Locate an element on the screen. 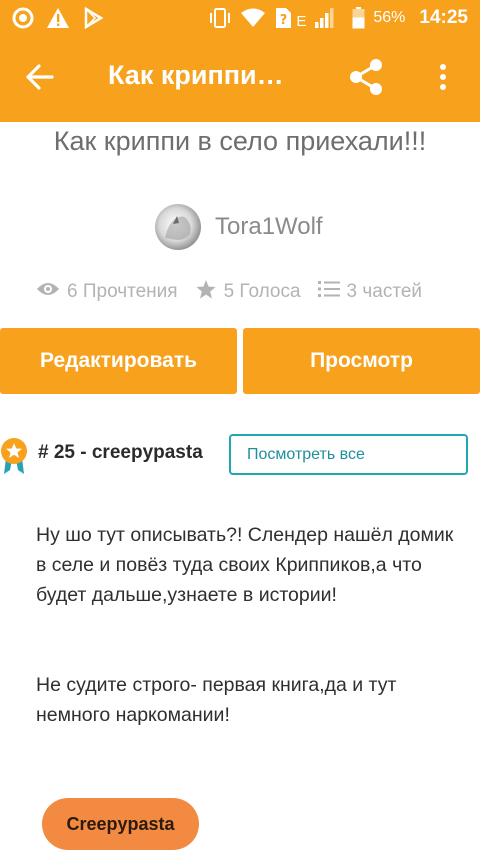  vibrate-icon is located at coordinates (220, 18).